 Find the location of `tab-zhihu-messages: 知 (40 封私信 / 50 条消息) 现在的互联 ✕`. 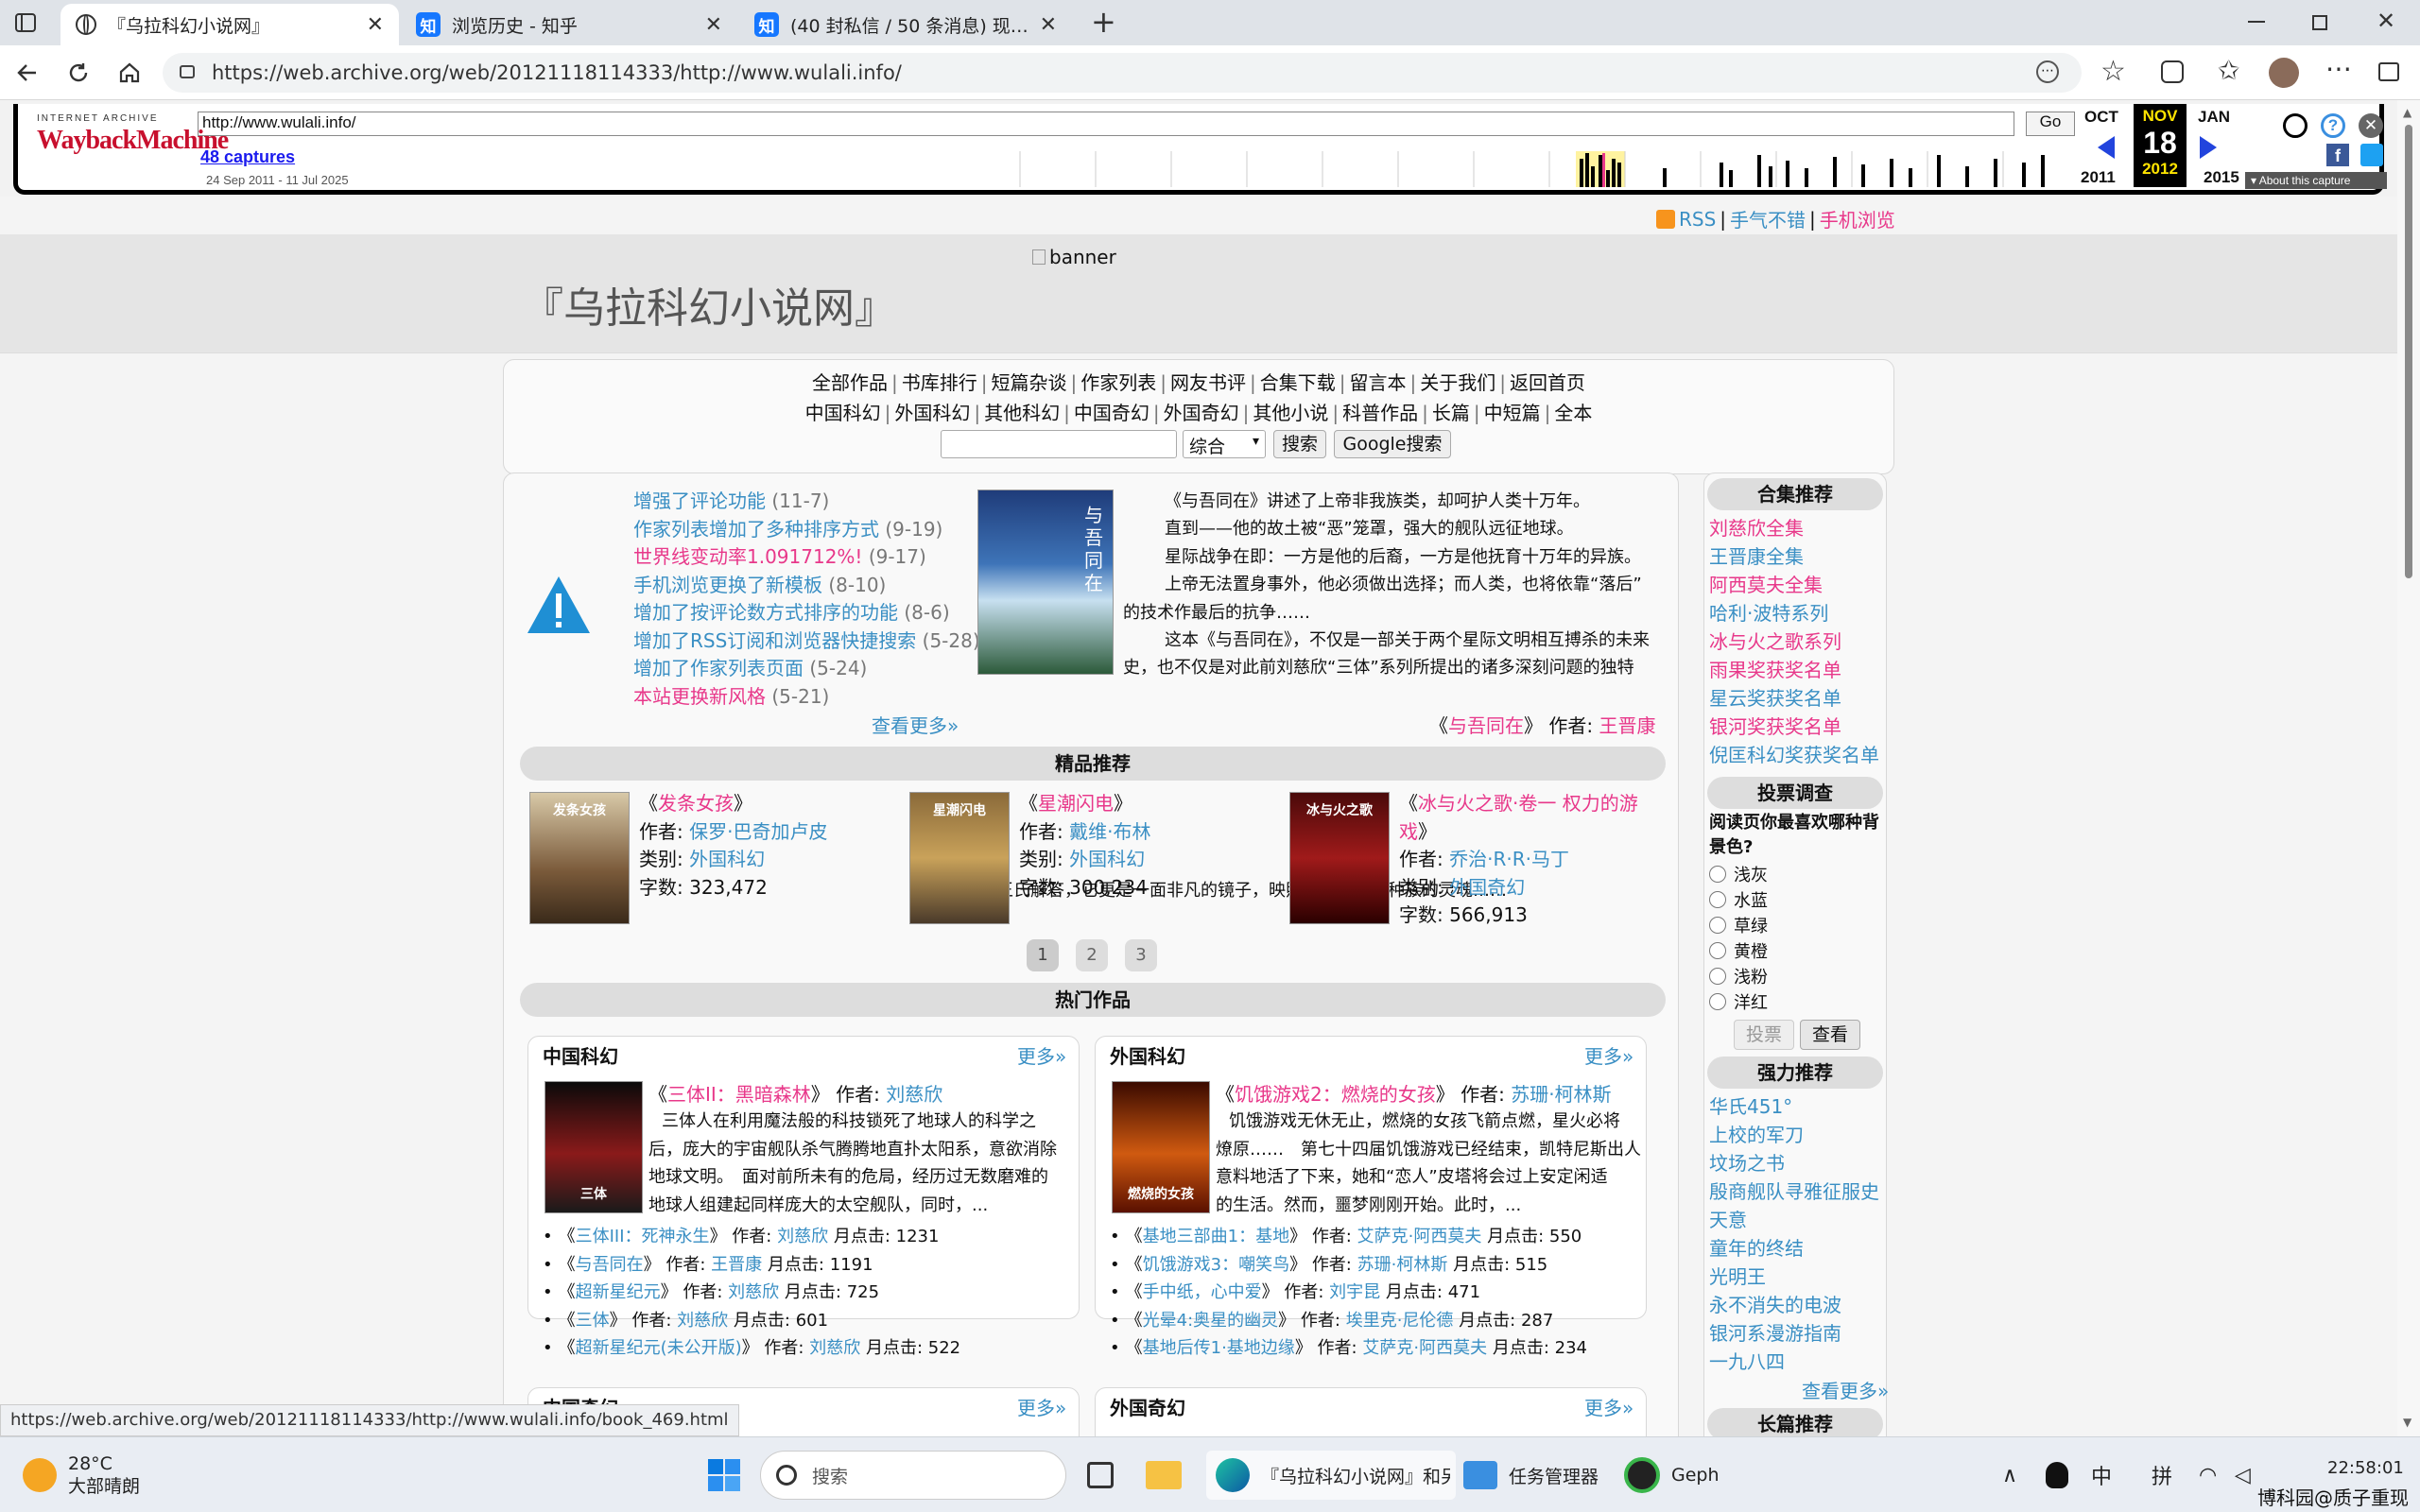

tab-zhihu-messages: 知 (40 封私信 / 50 条消息) 现在的互联 ✕ is located at coordinates (906, 24).